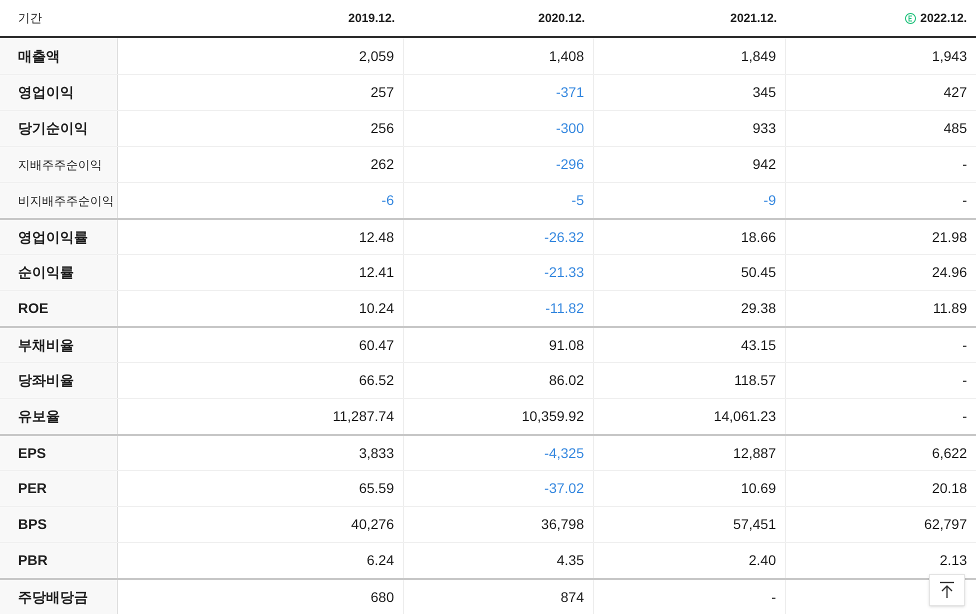  Describe the element at coordinates (32, 524) in the screenshot. I see `row-label: BPS` at that location.